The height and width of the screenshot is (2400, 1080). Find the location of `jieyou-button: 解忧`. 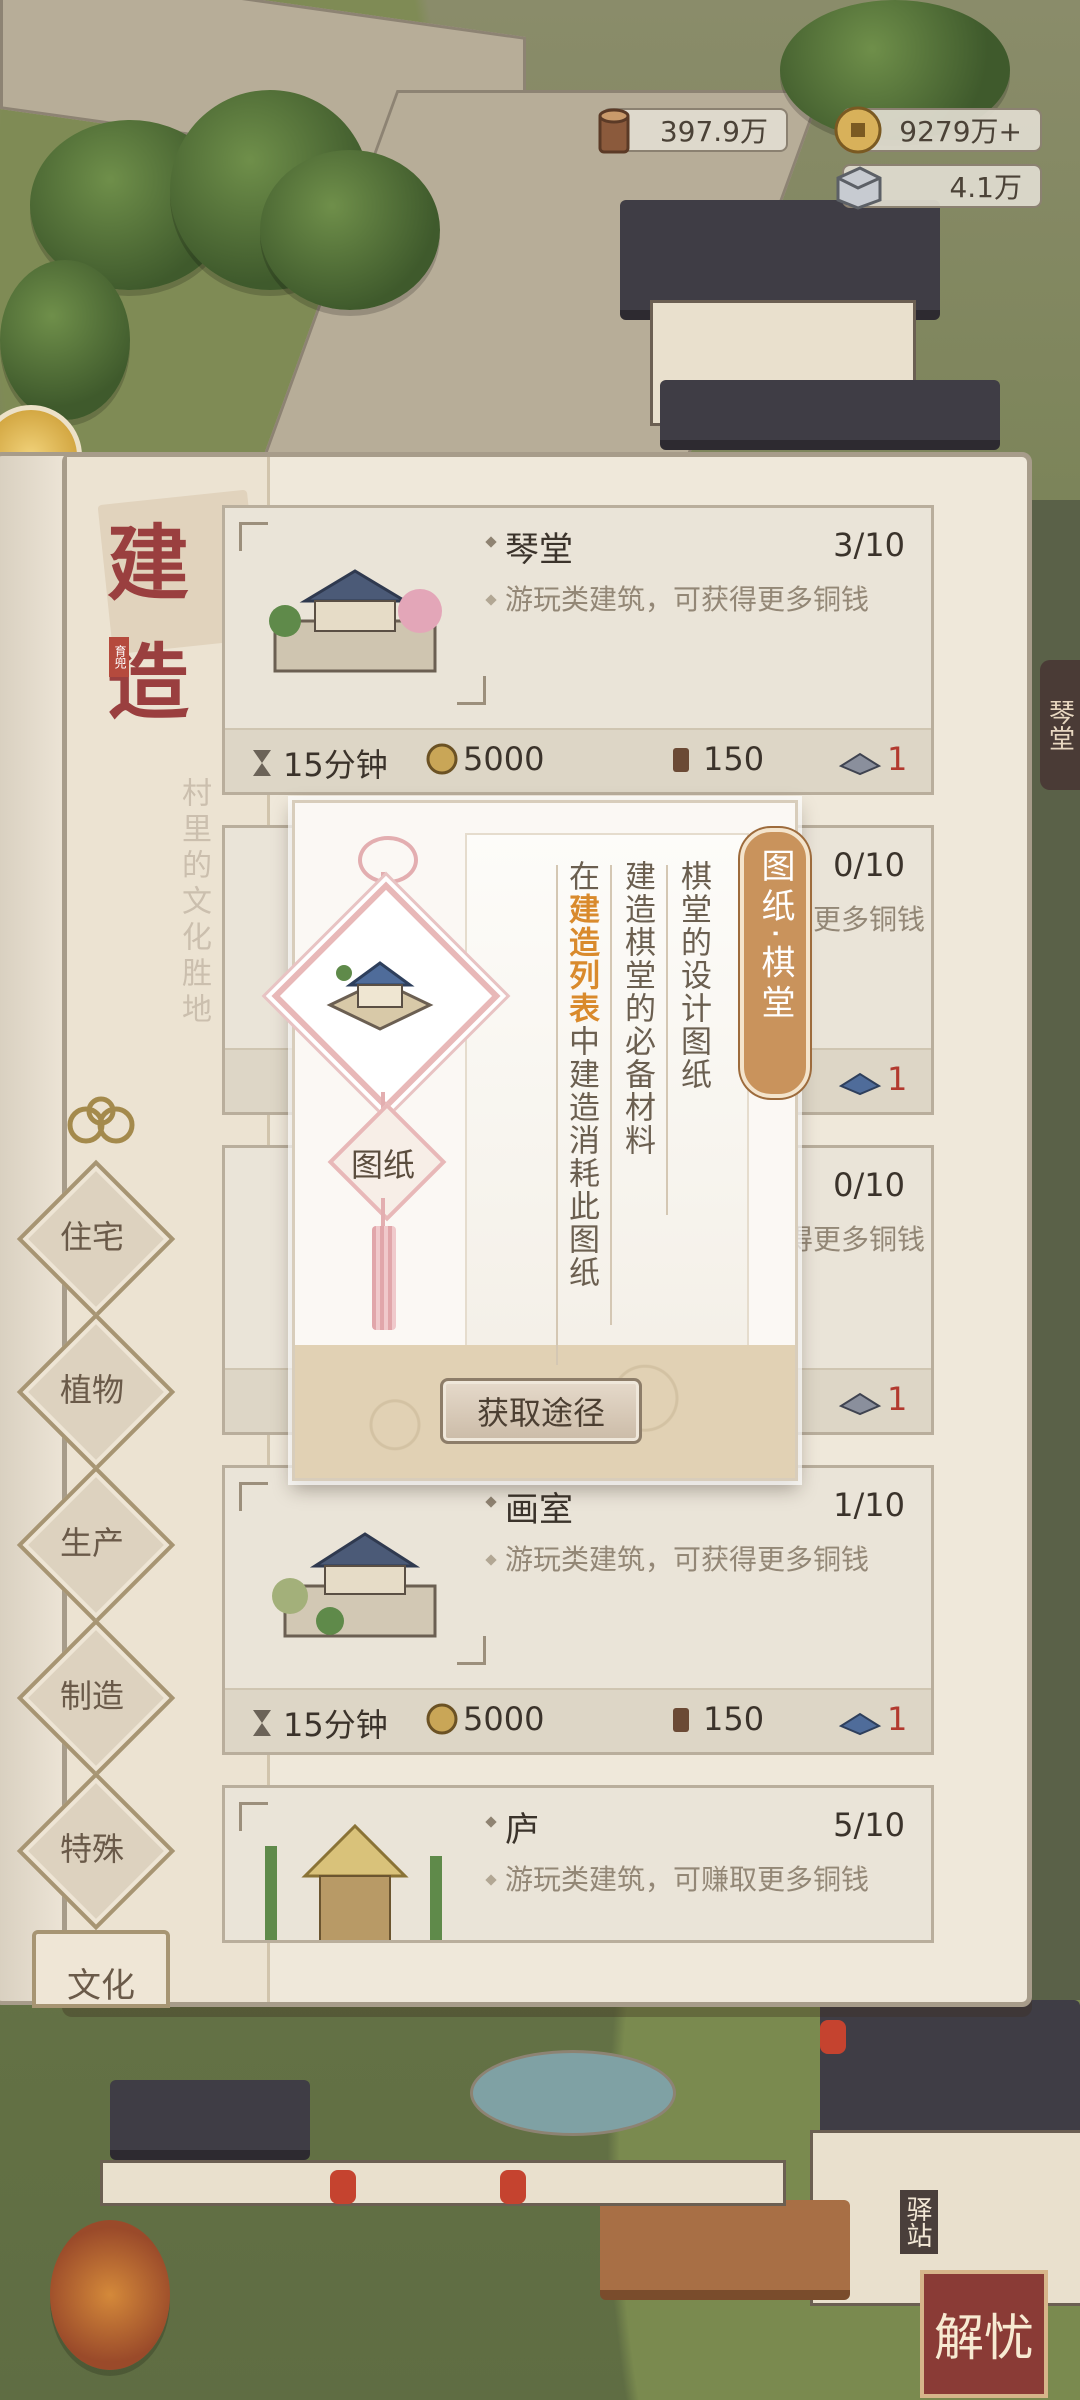

jieyou-button: 解忧 is located at coordinates (984, 2334).